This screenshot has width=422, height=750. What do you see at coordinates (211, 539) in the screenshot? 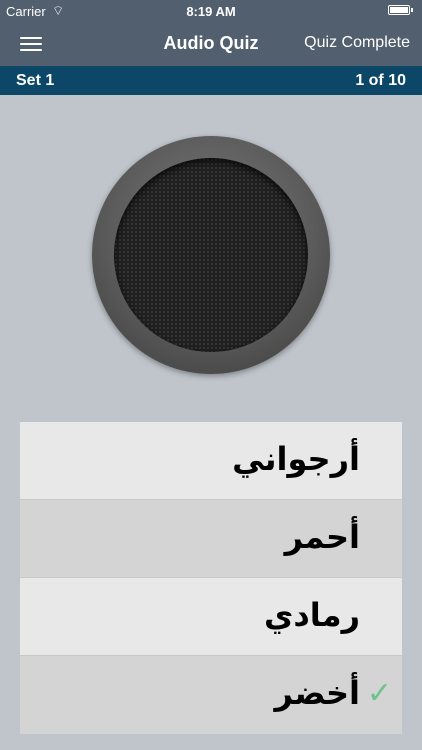
I see `answer-option-2: أحمر` at bounding box center [211, 539].